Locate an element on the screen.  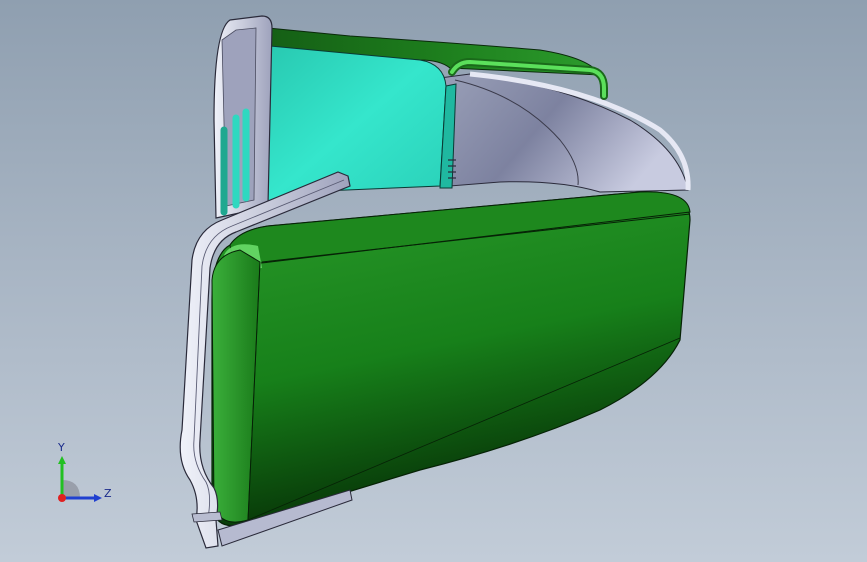
inner-cyan-face is located at coordinates (354, 125).